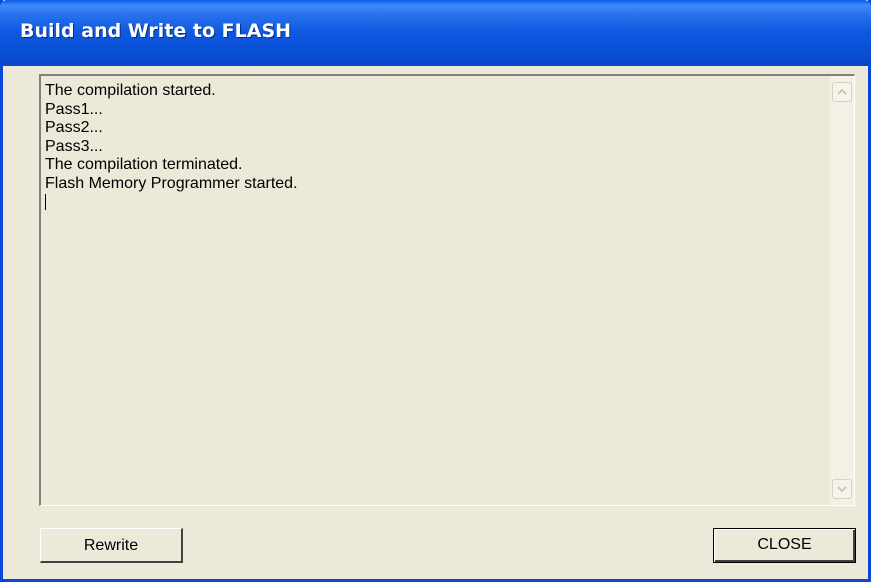 This screenshot has height=582, width=871. What do you see at coordinates (435, 33) in the screenshot?
I see `title-bar: Build and Write to FLASH` at bounding box center [435, 33].